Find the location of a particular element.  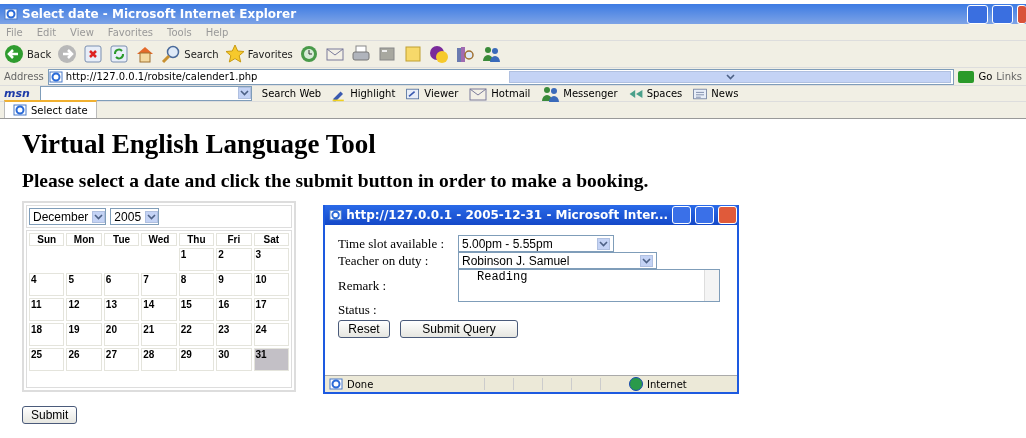

remark-field: Reading is located at coordinates (589, 285).